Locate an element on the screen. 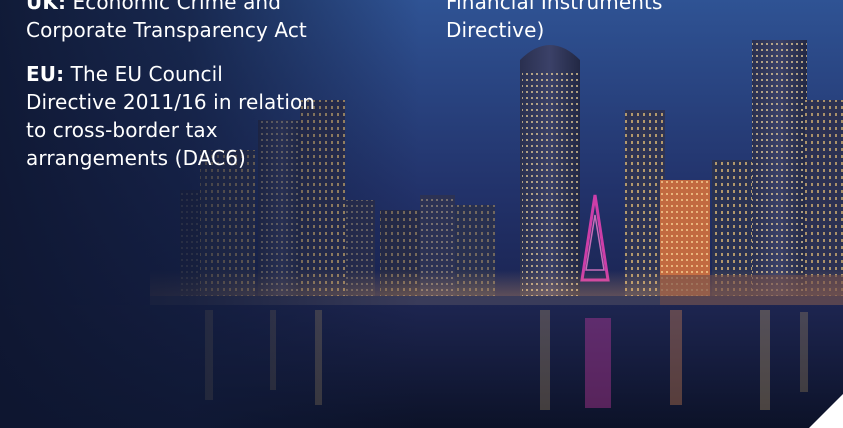 This screenshot has height=428, width=843. uk-prefix: UK: is located at coordinates (46, 7).